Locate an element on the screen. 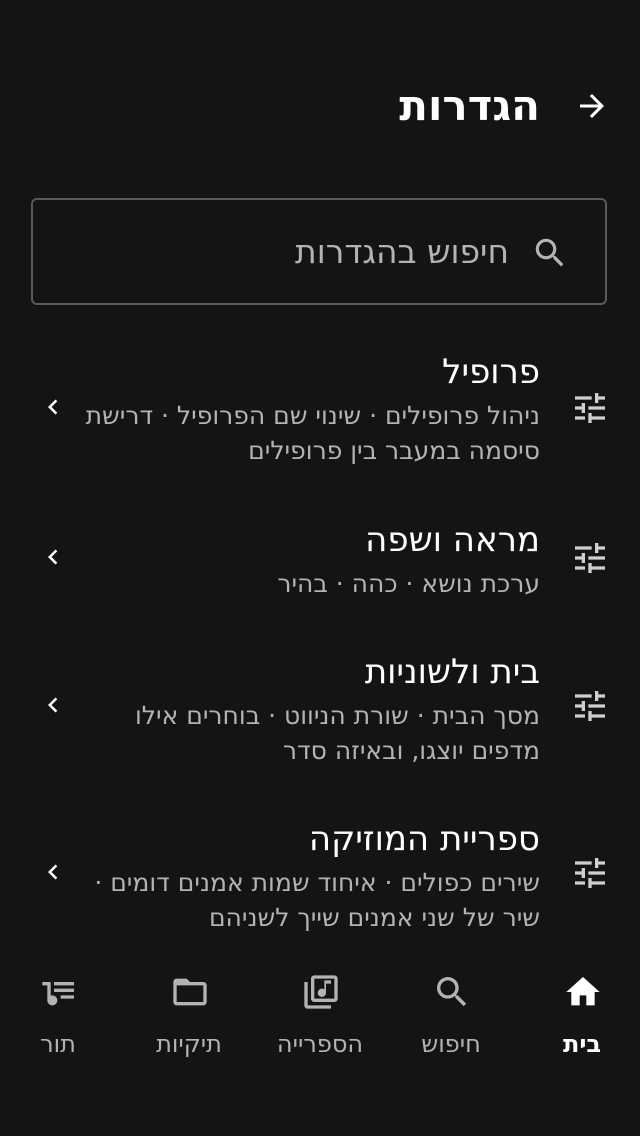  queue-music-icon is located at coordinates (58, 994).